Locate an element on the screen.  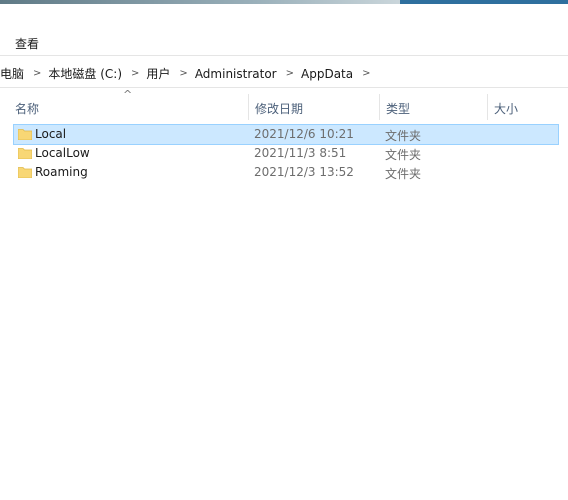
breadcrumb-item-users: 用户 is located at coordinates (158, 73).